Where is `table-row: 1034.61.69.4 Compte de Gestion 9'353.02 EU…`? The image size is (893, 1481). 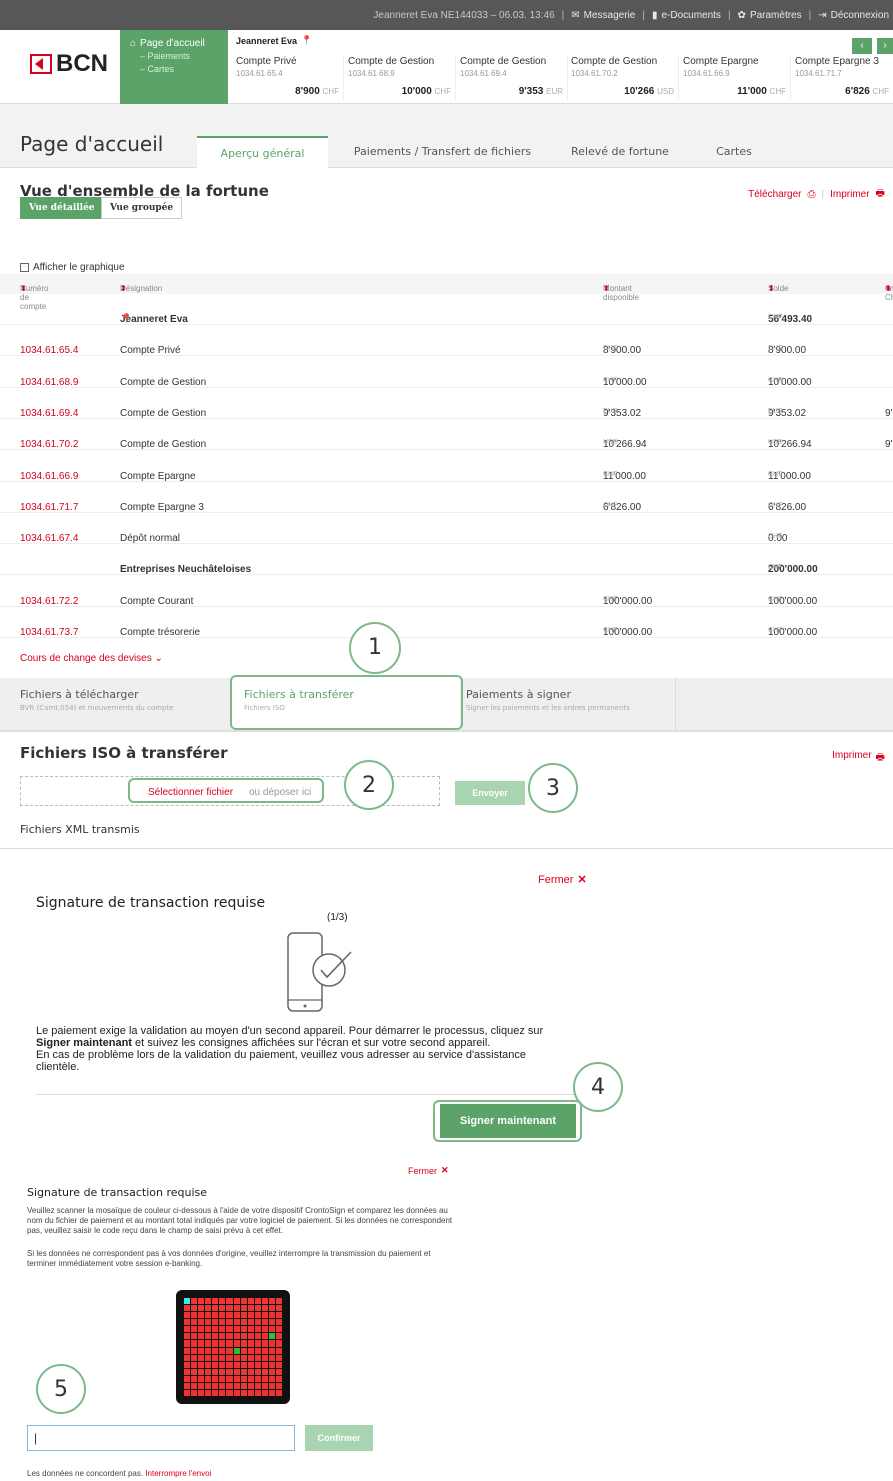 table-row: 1034.61.69.4 Compte de Gestion 9'353.02 EU… is located at coordinates (446, 403).